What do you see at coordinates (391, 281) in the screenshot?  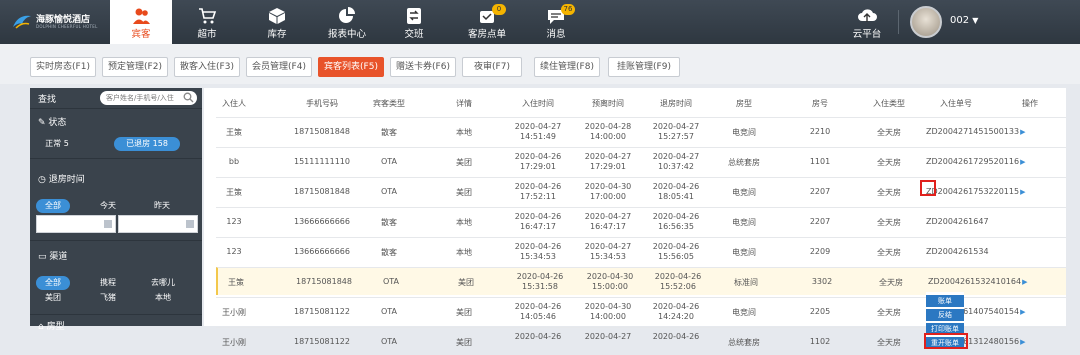 I see `table-cell: OTA` at bounding box center [391, 281].